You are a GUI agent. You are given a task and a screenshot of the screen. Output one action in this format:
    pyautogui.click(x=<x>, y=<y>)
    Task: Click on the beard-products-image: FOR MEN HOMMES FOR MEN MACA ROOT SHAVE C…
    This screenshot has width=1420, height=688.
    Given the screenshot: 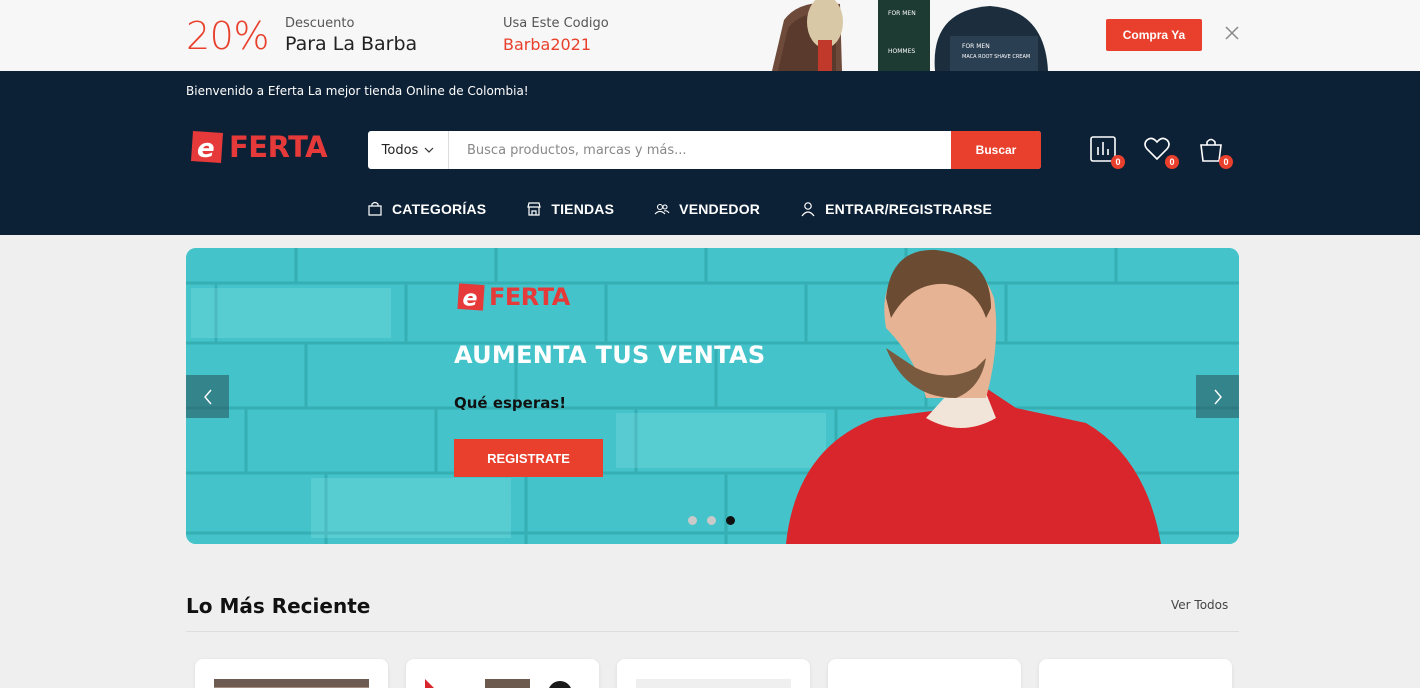 What is the action you would take?
    pyautogui.click(x=910, y=35)
    